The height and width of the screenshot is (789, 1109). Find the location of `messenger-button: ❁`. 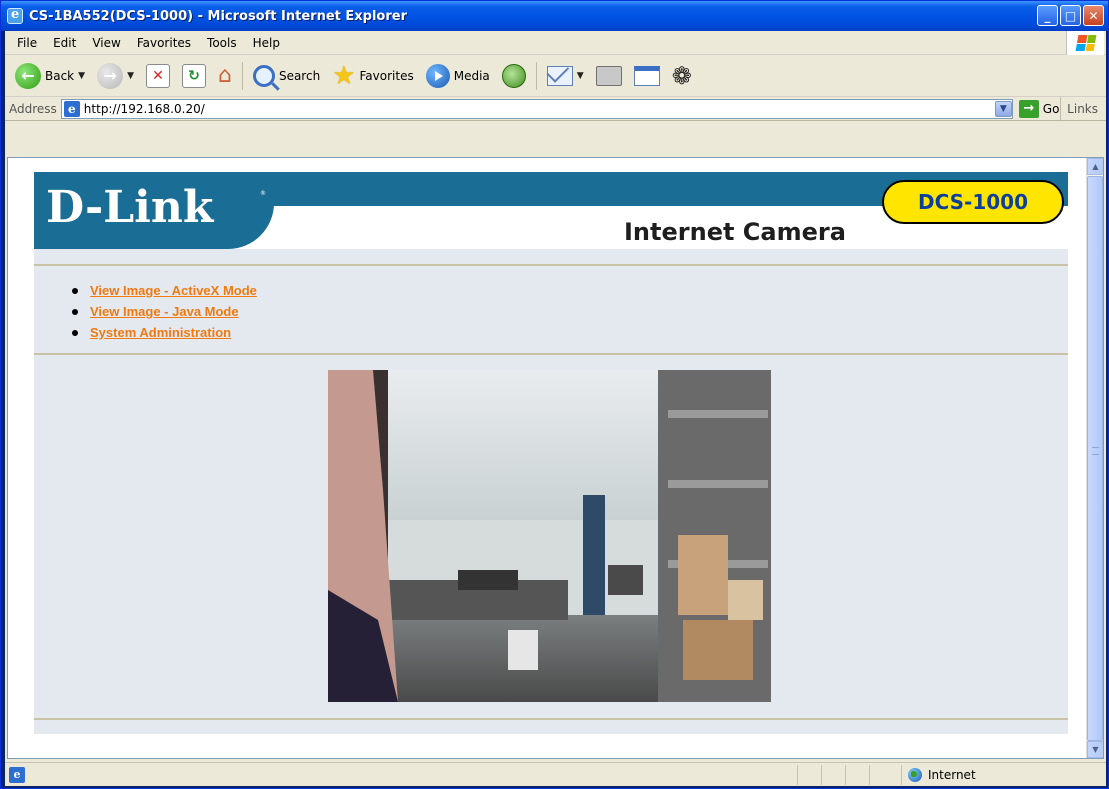

messenger-button: ❁ is located at coordinates (682, 76).